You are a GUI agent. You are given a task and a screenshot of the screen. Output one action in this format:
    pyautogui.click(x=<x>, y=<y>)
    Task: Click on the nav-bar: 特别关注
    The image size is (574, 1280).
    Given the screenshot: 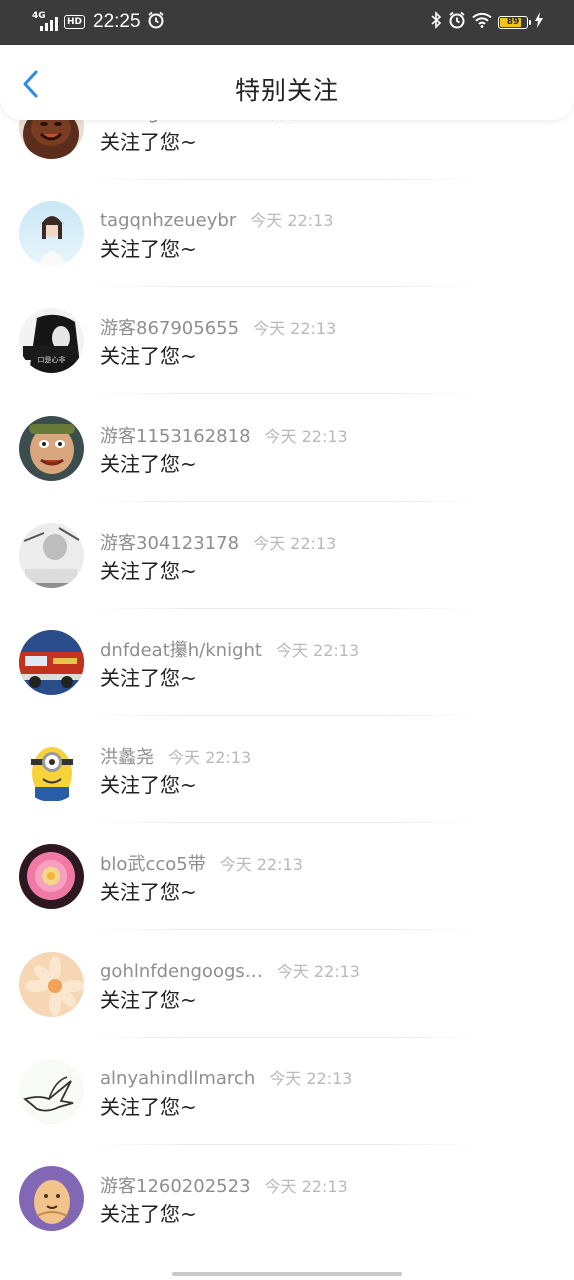 What is the action you would take?
    pyautogui.click(x=287, y=82)
    